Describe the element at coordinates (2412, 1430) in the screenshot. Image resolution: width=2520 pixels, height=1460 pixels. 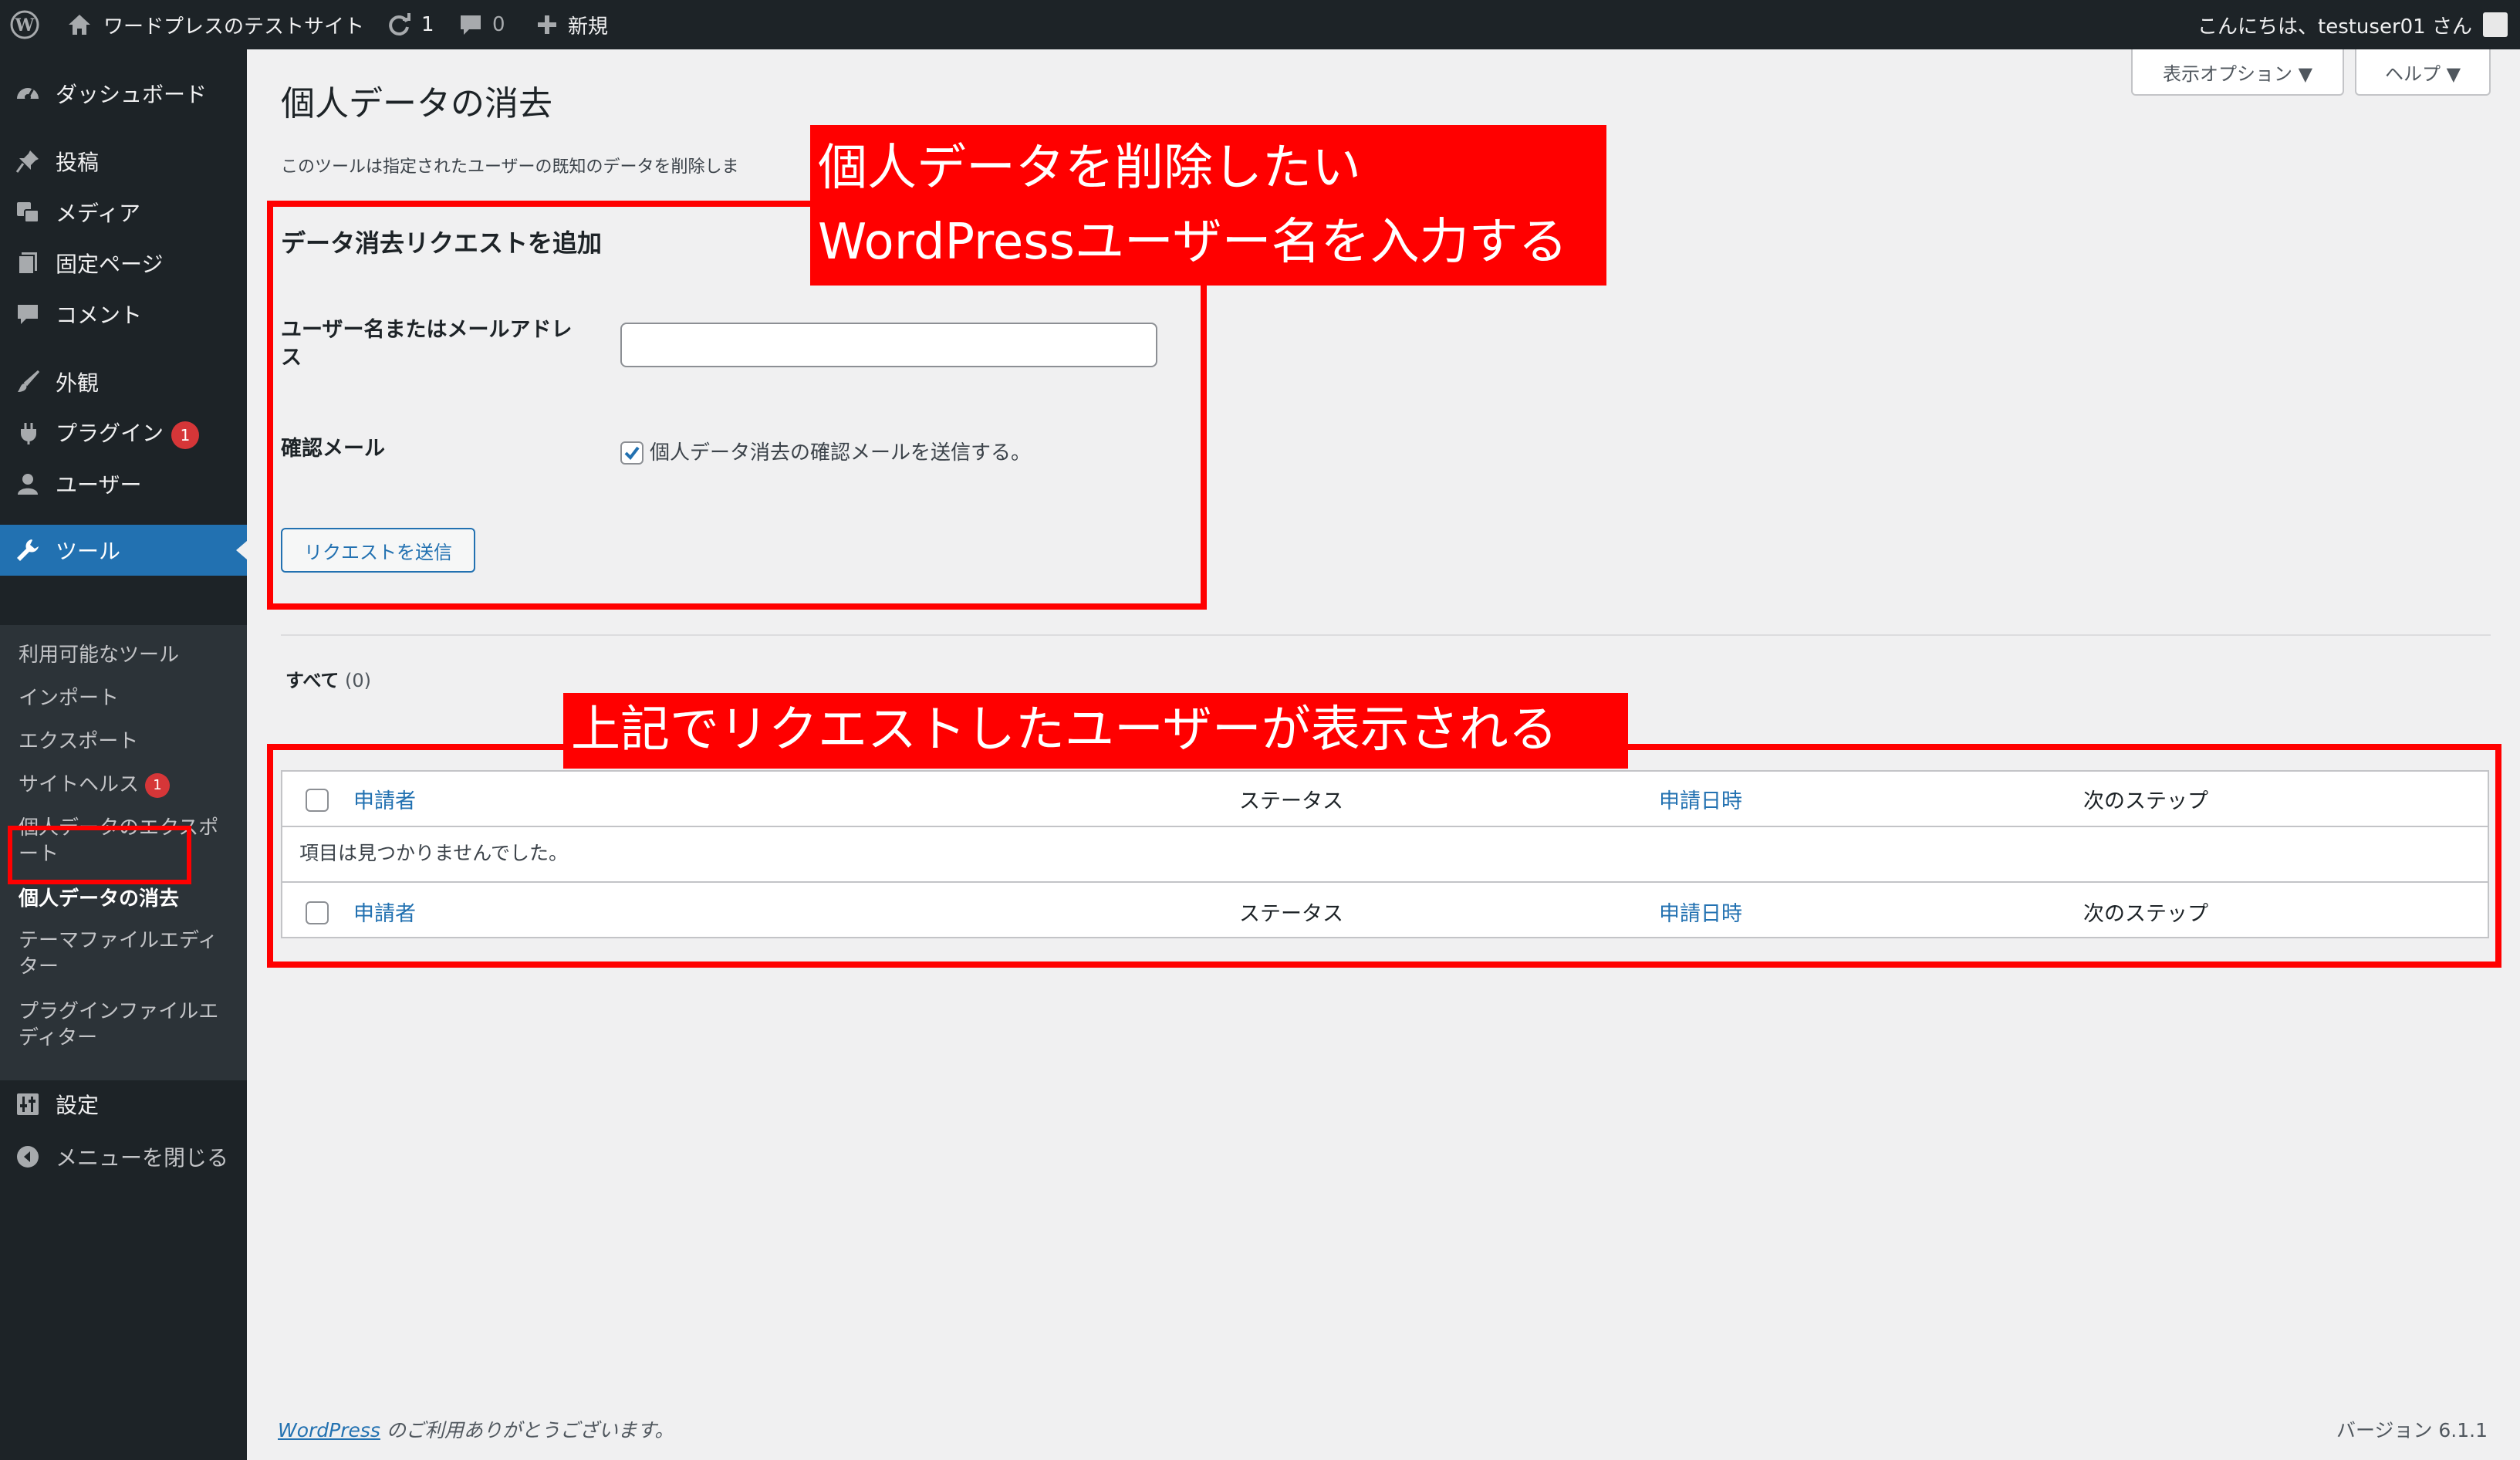
I see `footer-version: バージョン 6.1.1` at that location.